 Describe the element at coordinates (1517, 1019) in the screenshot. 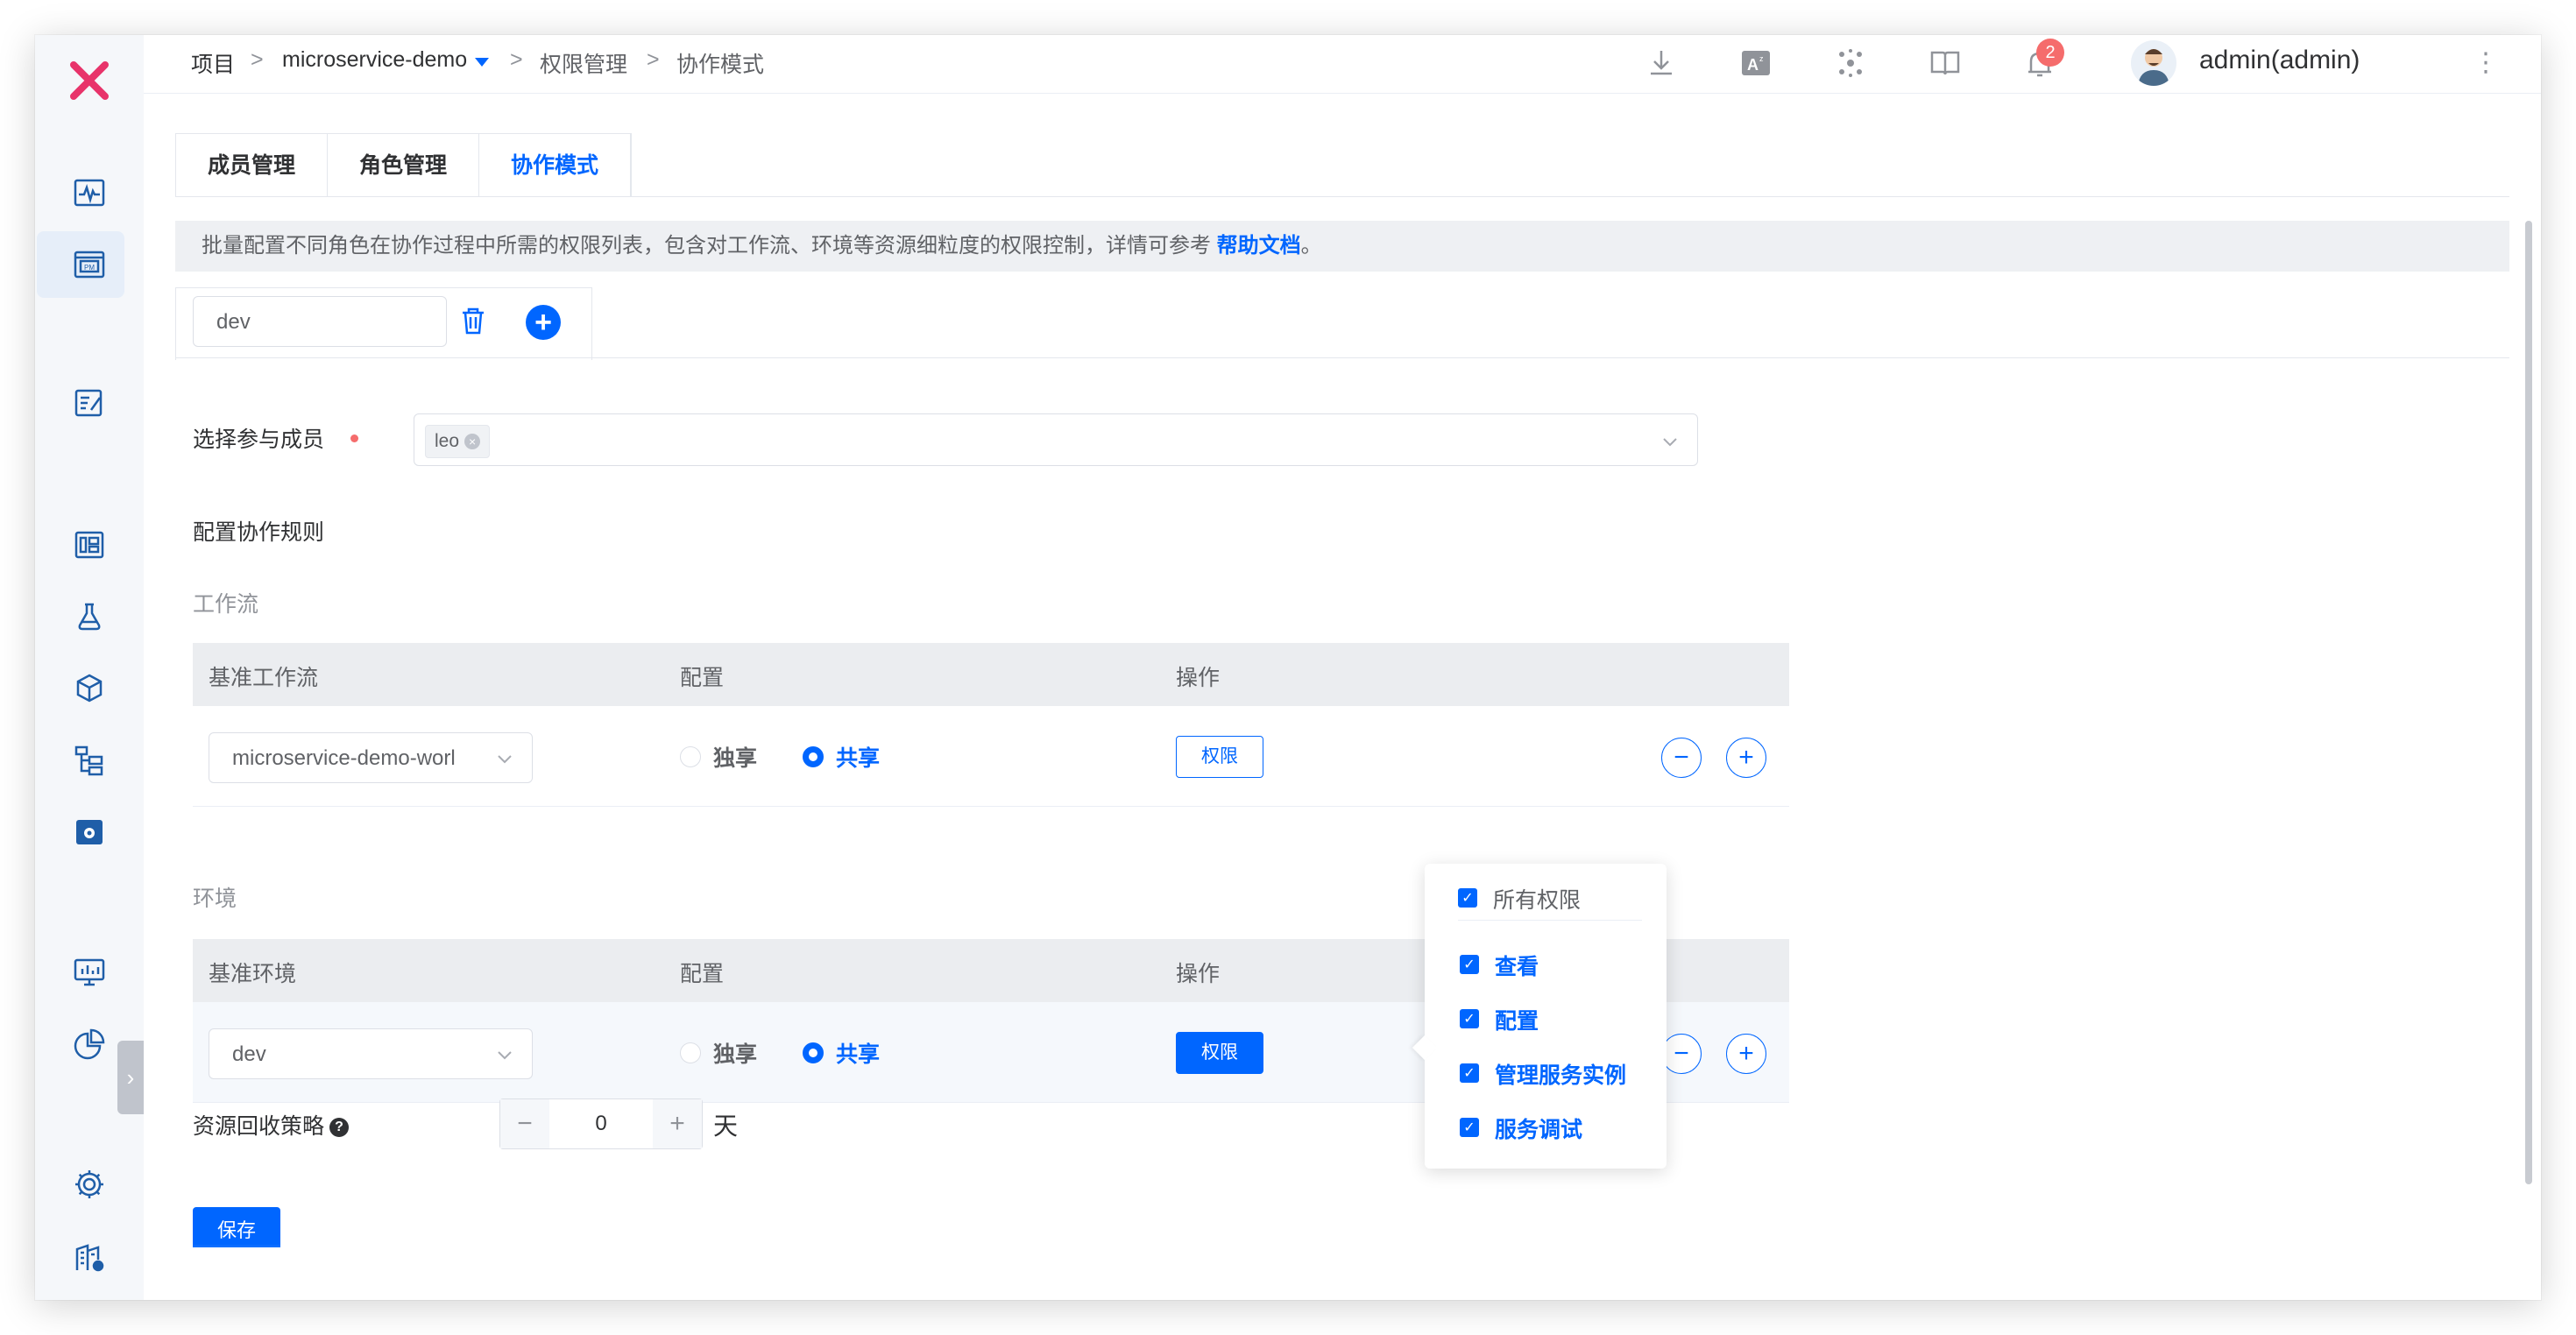

I see `checkbox-config-label: 配置` at that location.